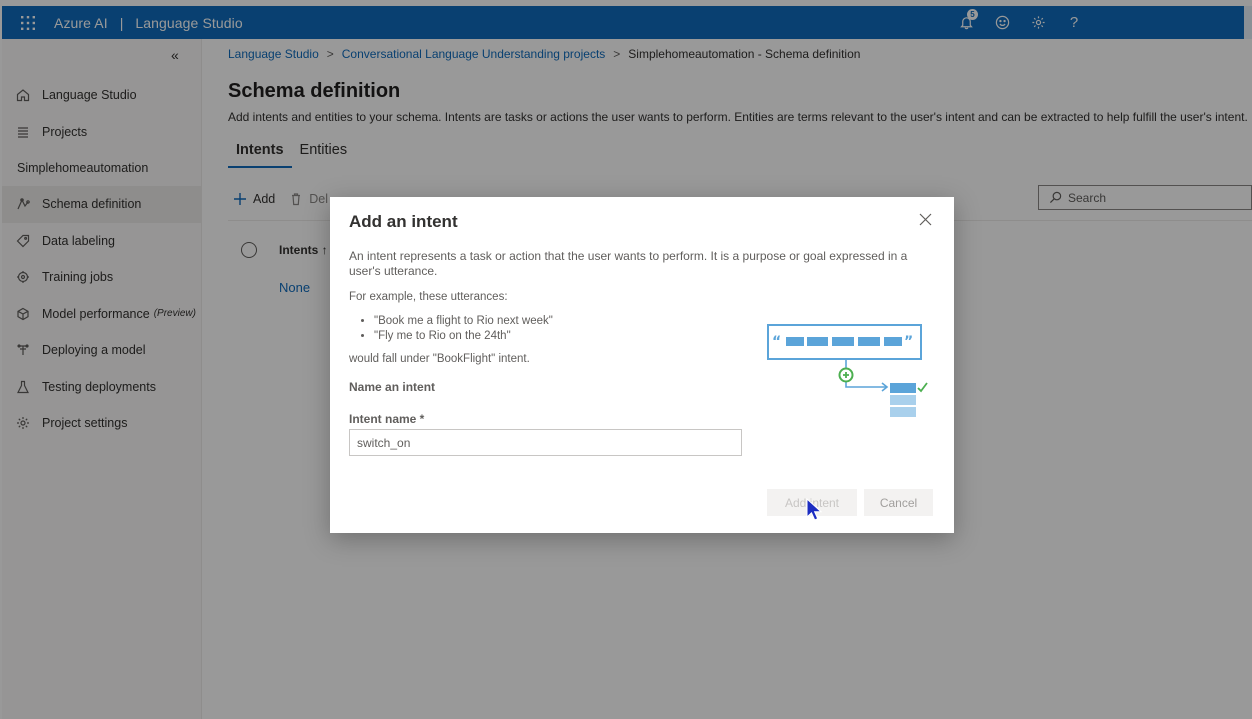 This screenshot has width=1252, height=719. I want to click on cancel-button: Cancel, so click(898, 502).